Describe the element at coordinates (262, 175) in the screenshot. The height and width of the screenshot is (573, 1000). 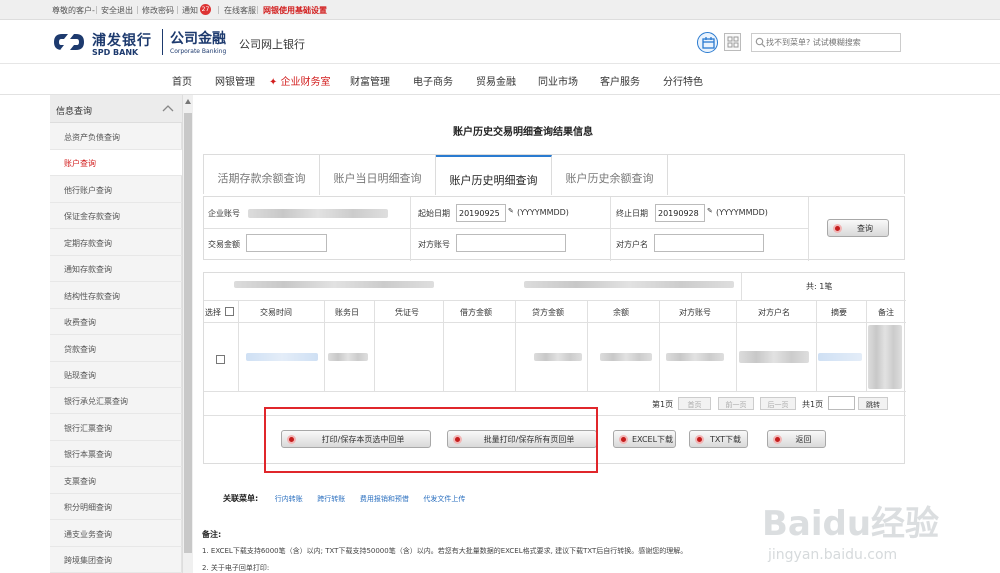
I see `tab-current-balance: 活期存款余额查询` at that location.